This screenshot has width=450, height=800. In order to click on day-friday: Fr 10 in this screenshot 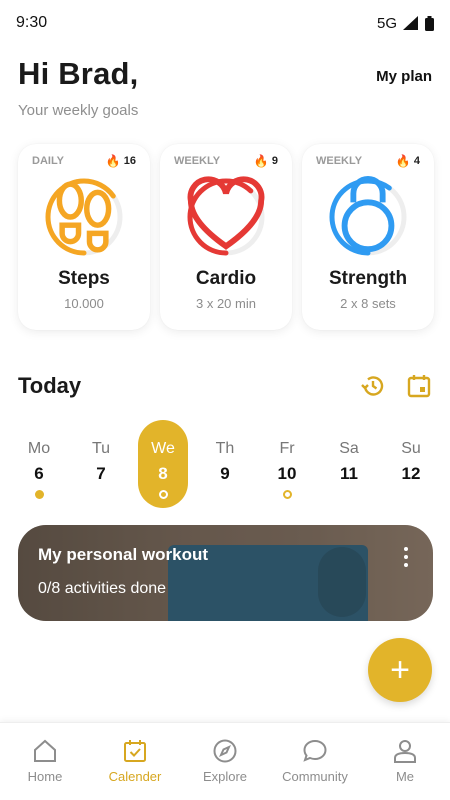, I will do `click(287, 464)`.